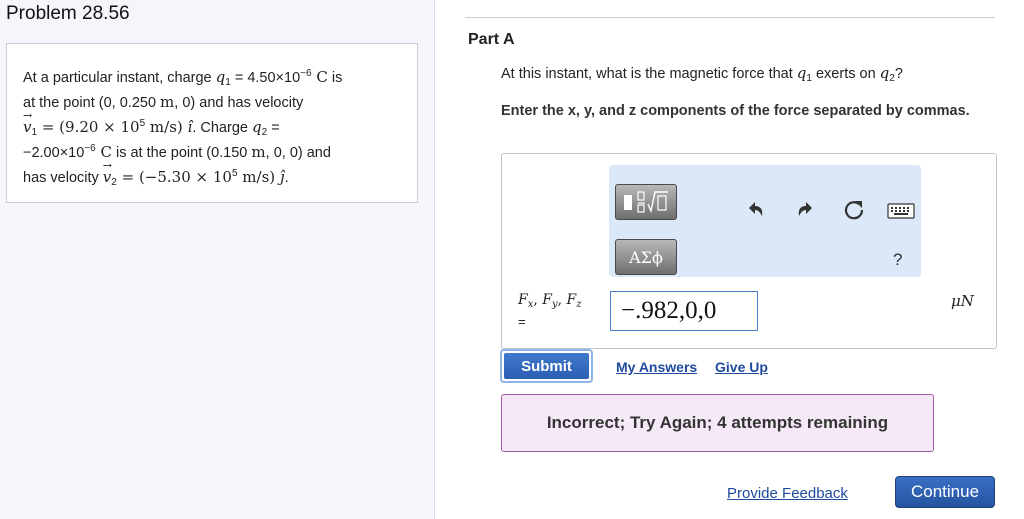 This screenshot has width=1024, height=519. I want to click on templates-icon, so click(646, 202).